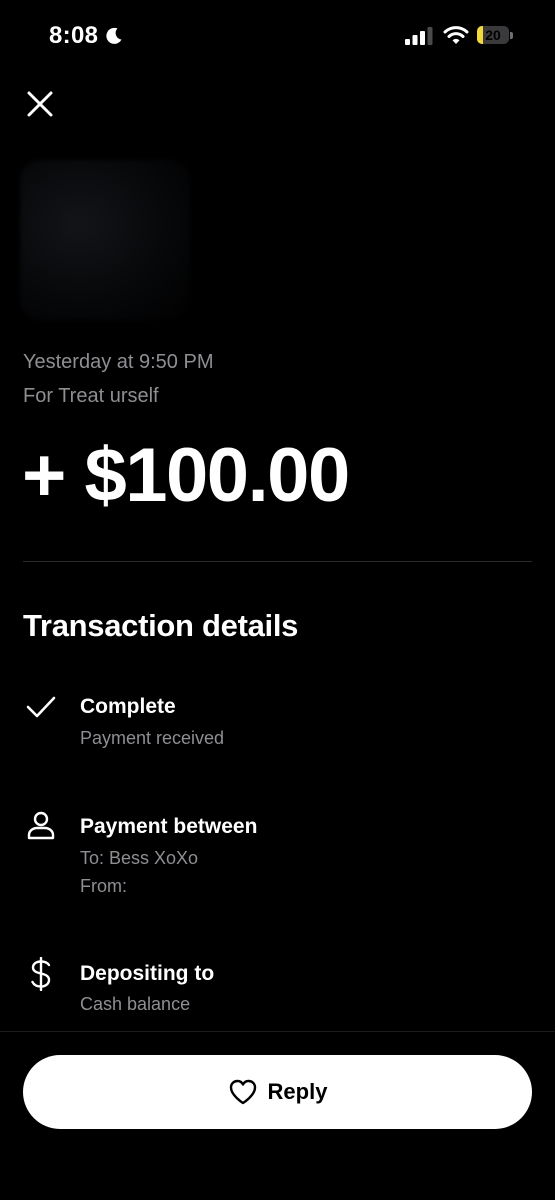 The width and height of the screenshot is (555, 1200). What do you see at coordinates (297, 1091) in the screenshot?
I see `reply-label: Reply` at bounding box center [297, 1091].